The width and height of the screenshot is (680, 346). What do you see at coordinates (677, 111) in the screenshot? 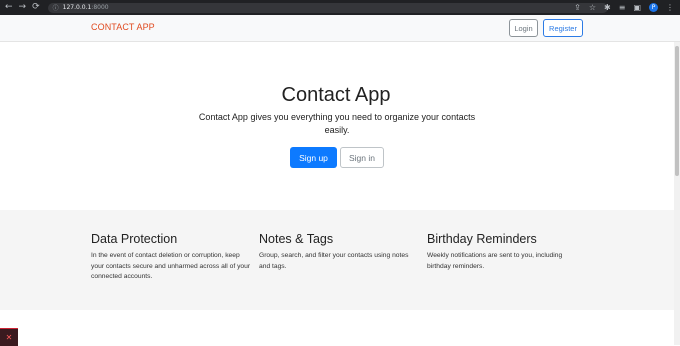
I see `scrollbar-thumb` at bounding box center [677, 111].